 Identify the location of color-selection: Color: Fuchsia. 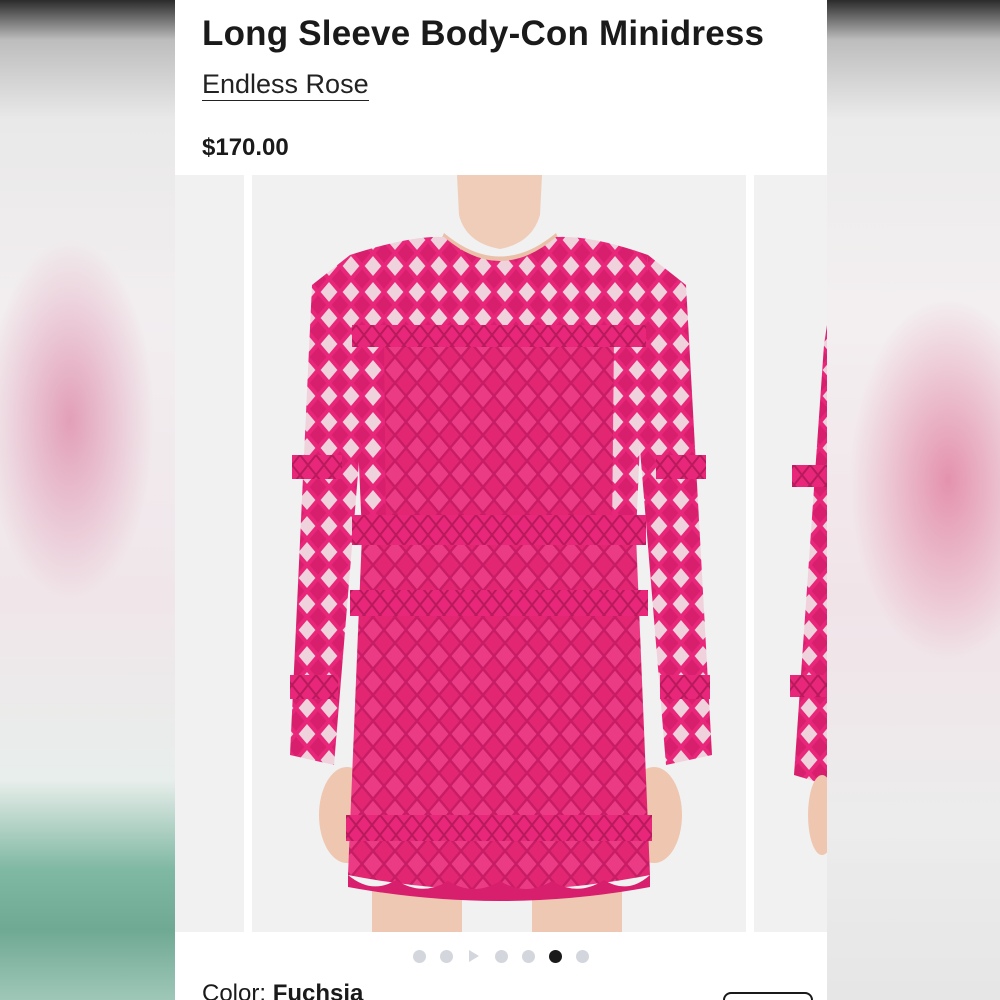
(282, 990).